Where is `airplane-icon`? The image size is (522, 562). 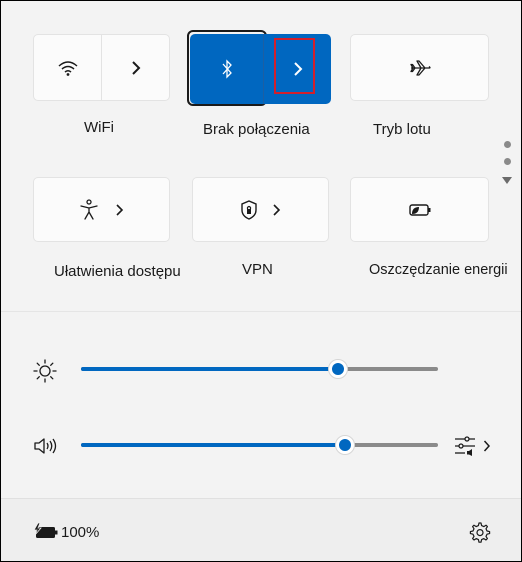
airplane-icon is located at coordinates (420, 67).